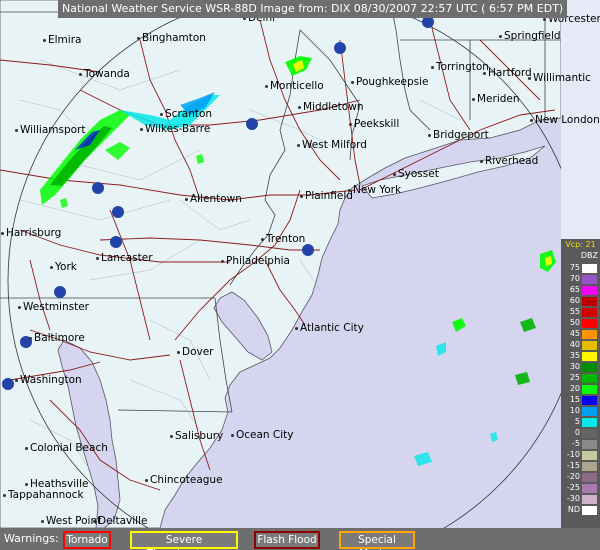 This screenshot has width=600, height=550. I want to click on legend-level: 50, so click(580, 323).